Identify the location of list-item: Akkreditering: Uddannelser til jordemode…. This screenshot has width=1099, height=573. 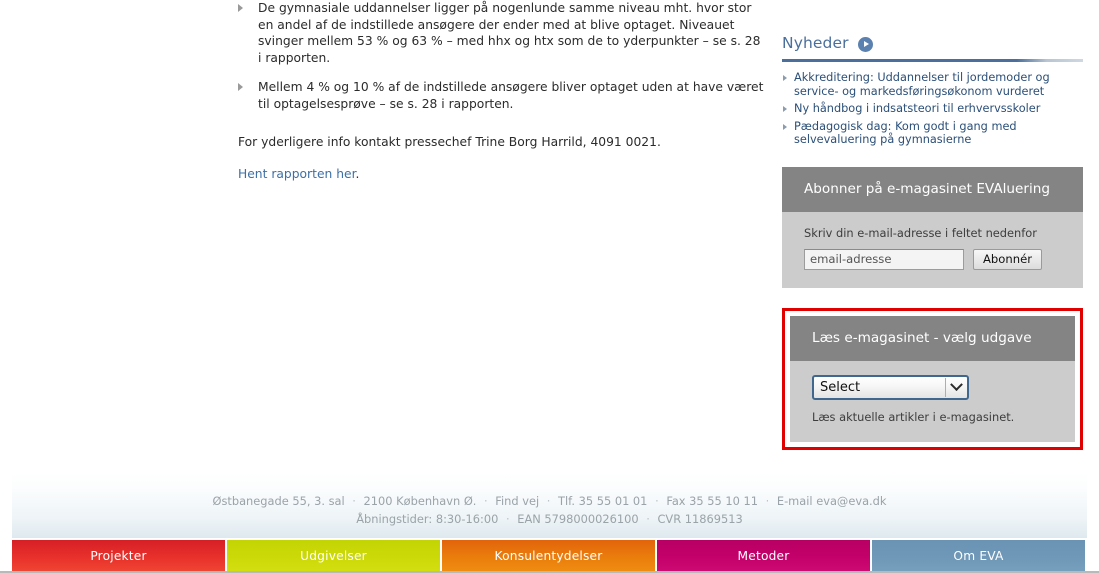
(932, 84).